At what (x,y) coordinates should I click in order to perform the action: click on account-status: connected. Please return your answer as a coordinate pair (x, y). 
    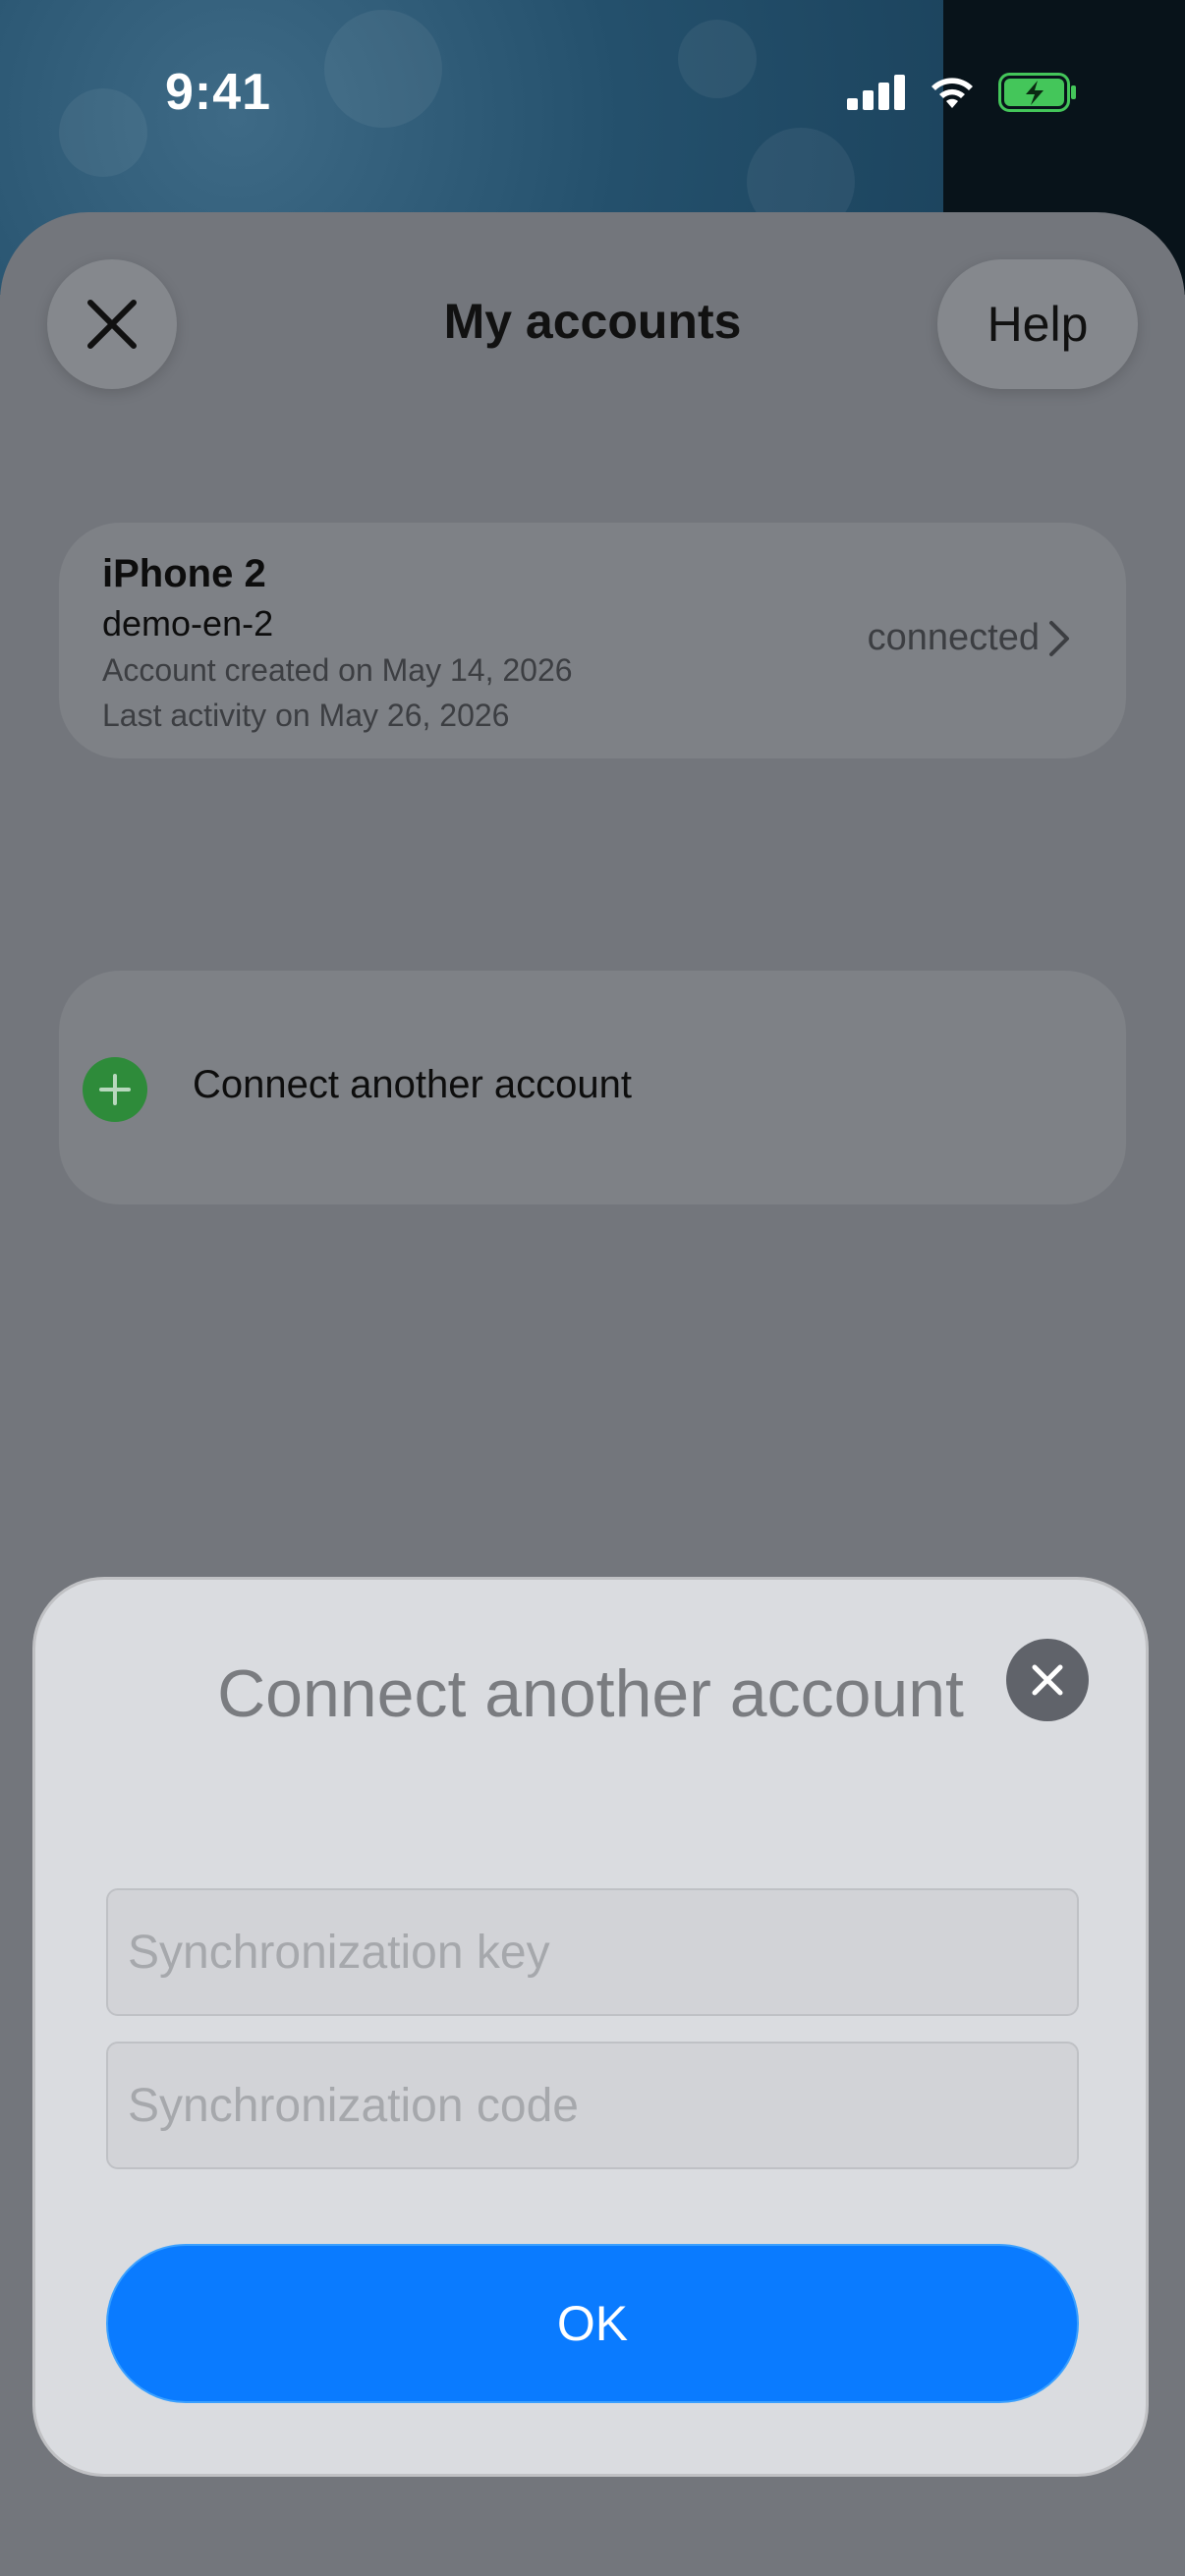
    Looking at the image, I should click on (970, 638).